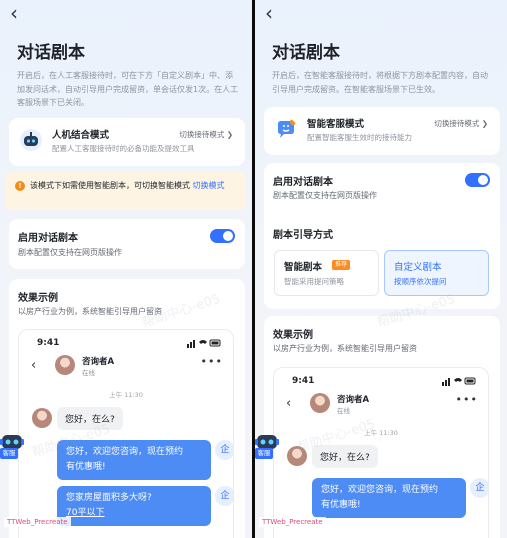 The width and height of the screenshot is (507, 538). I want to click on mode-description: 配置智能客服生效时的接待能力, so click(359, 137).